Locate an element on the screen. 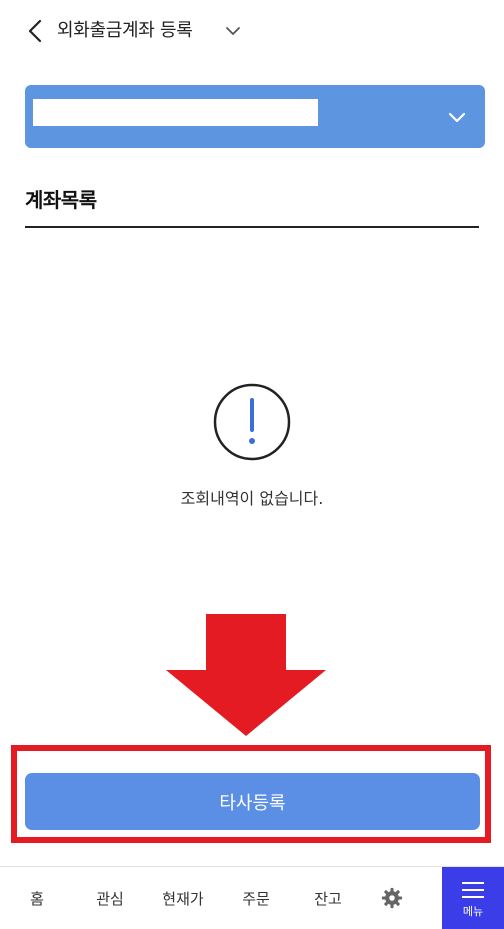  bottom-navigation: 홈 관심 현재가 주문 잔고 메뉴 is located at coordinates (252, 897).